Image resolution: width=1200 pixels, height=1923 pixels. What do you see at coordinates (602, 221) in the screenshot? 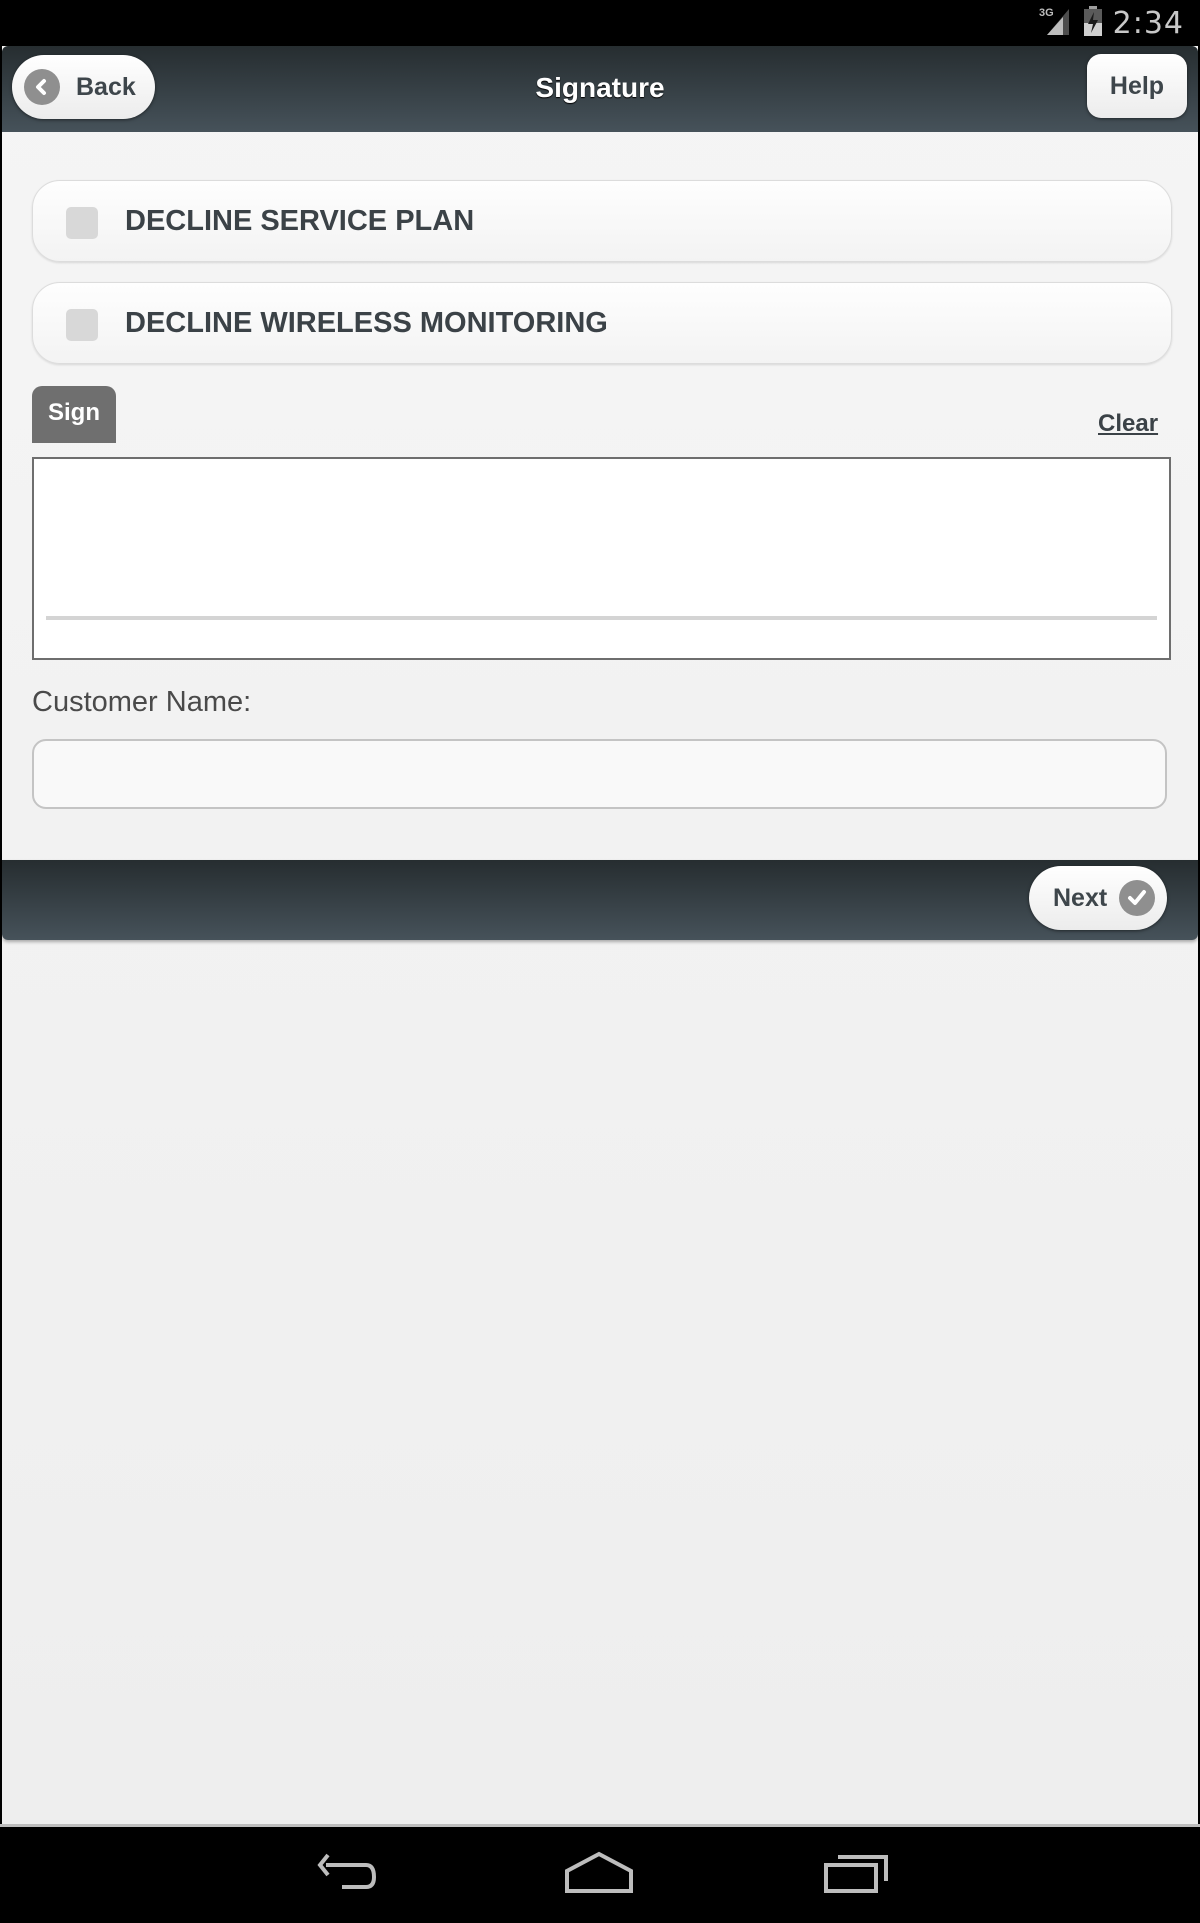
I see `decline-service-plan-checkbox: DECLINE SERVICE PLAN` at bounding box center [602, 221].